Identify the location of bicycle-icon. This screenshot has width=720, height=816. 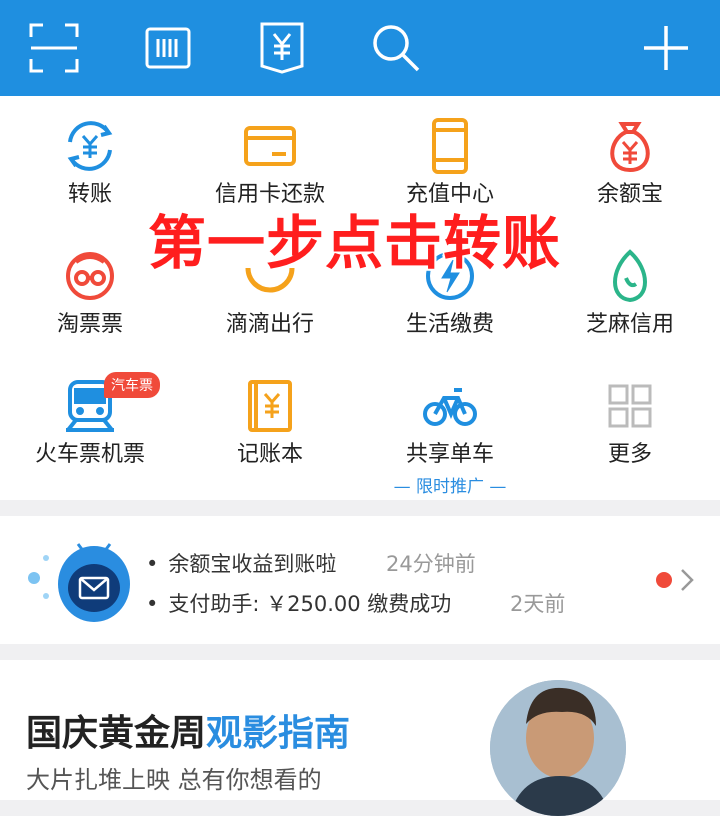
(450, 406).